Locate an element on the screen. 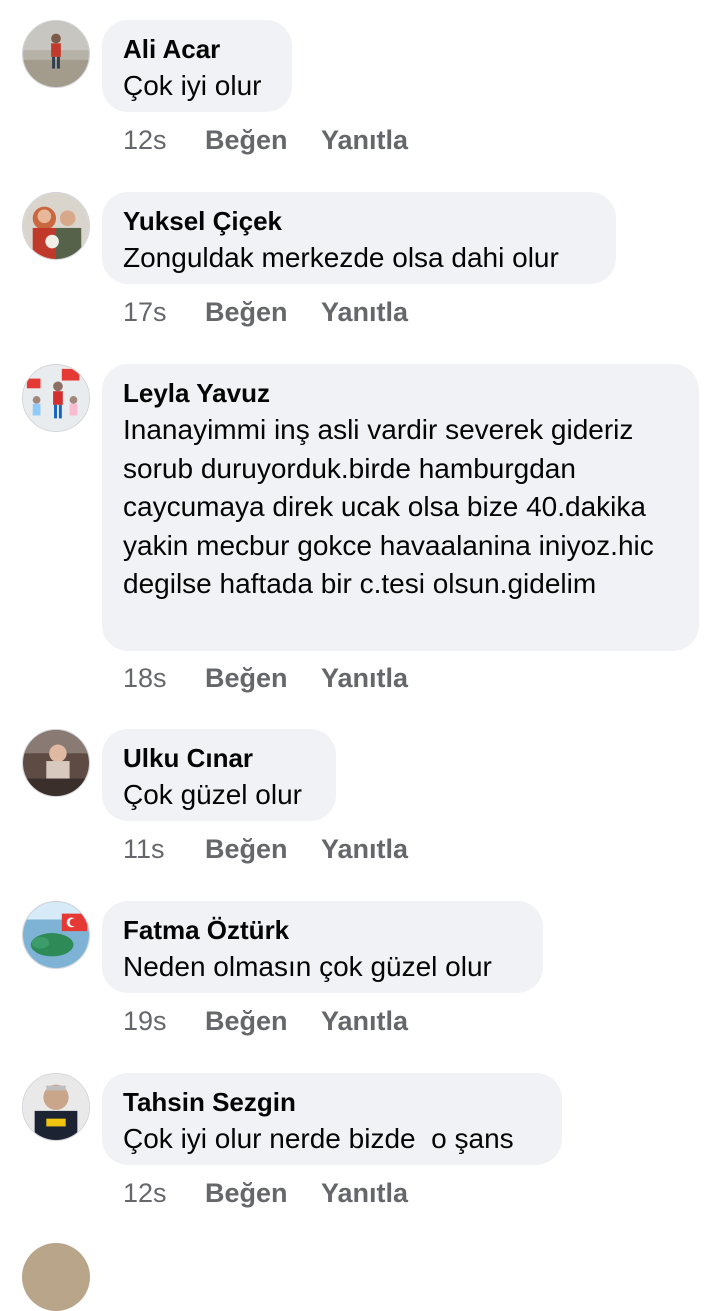 Image resolution: width=720 pixels, height=1311 pixels. commenter-name: Ulku Cınar is located at coordinates (218, 758).